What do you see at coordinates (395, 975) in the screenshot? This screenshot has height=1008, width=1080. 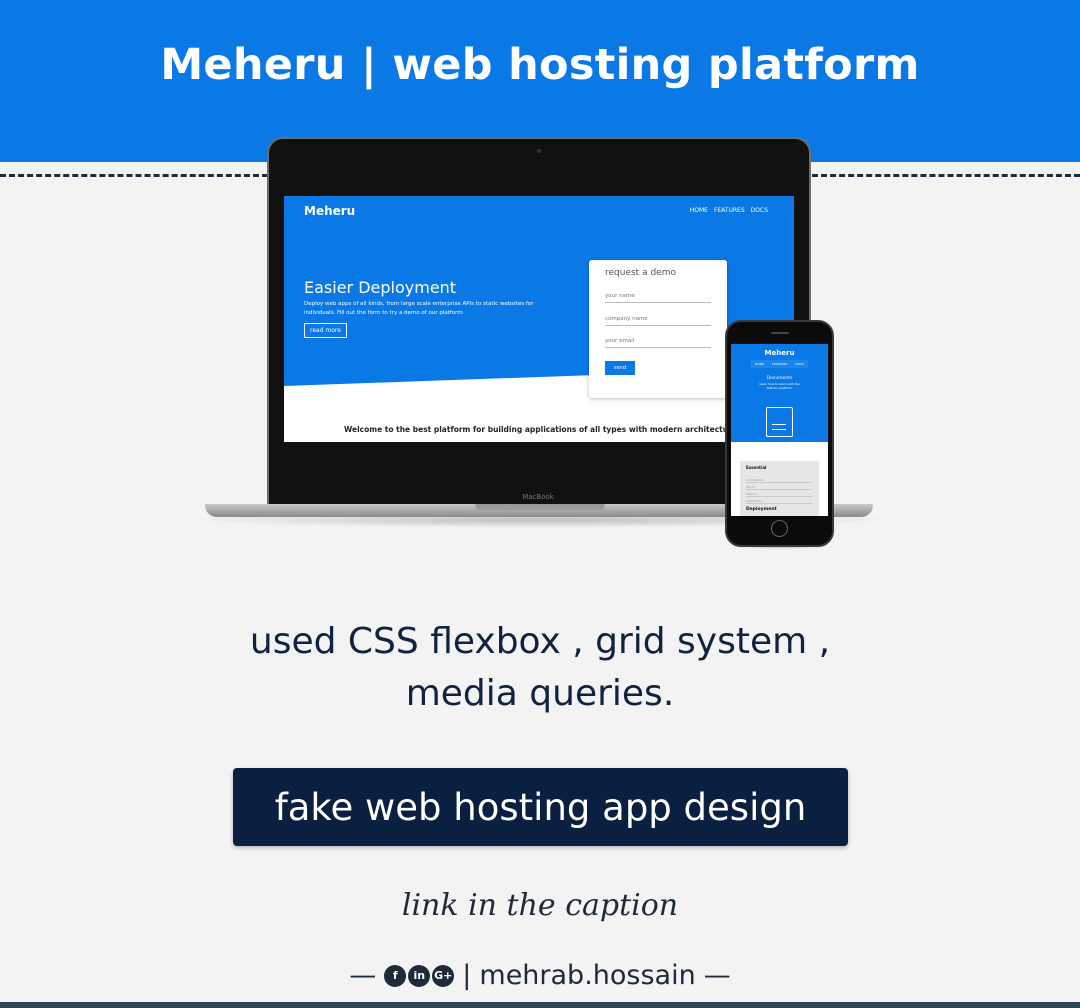 I see `facebook-icon: f` at bounding box center [395, 975].